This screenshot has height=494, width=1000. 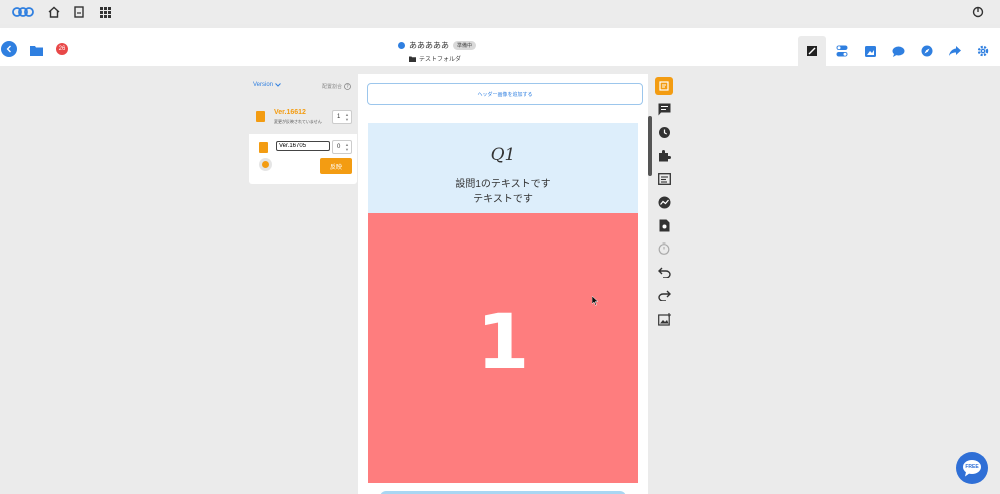 I want to click on version-item-selected: 0 ▲▼ 反映, so click(x=303, y=159).